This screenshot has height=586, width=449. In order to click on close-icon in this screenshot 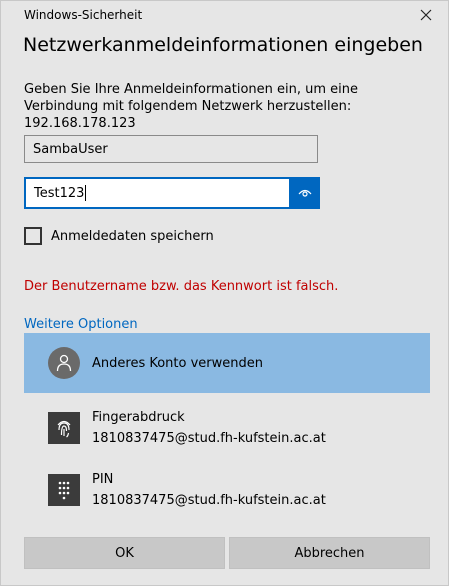, I will do `click(426, 15)`.